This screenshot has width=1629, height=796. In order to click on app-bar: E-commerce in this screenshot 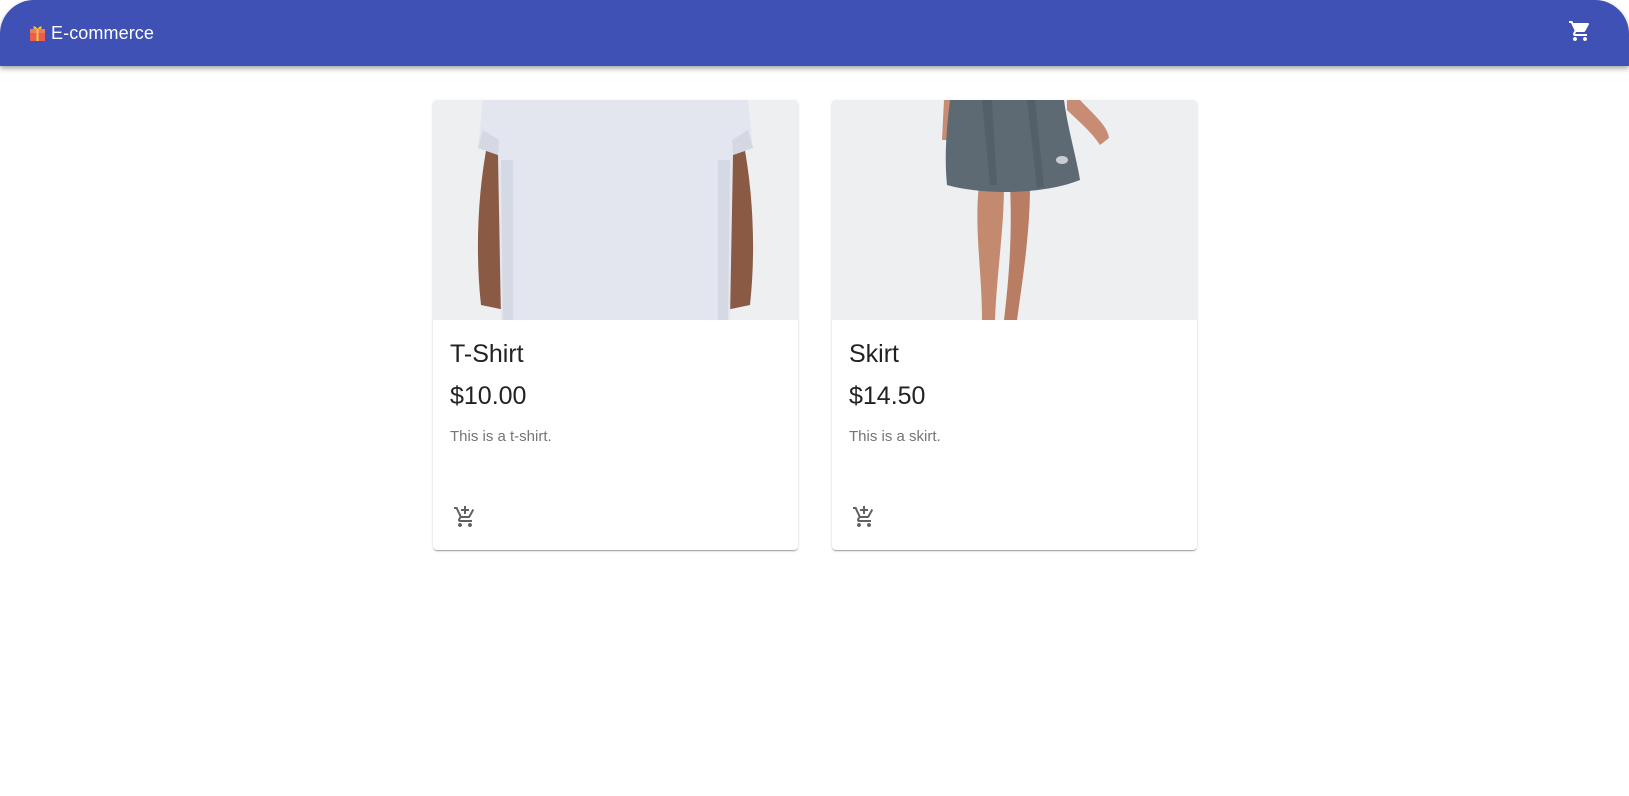, I will do `click(814, 33)`.